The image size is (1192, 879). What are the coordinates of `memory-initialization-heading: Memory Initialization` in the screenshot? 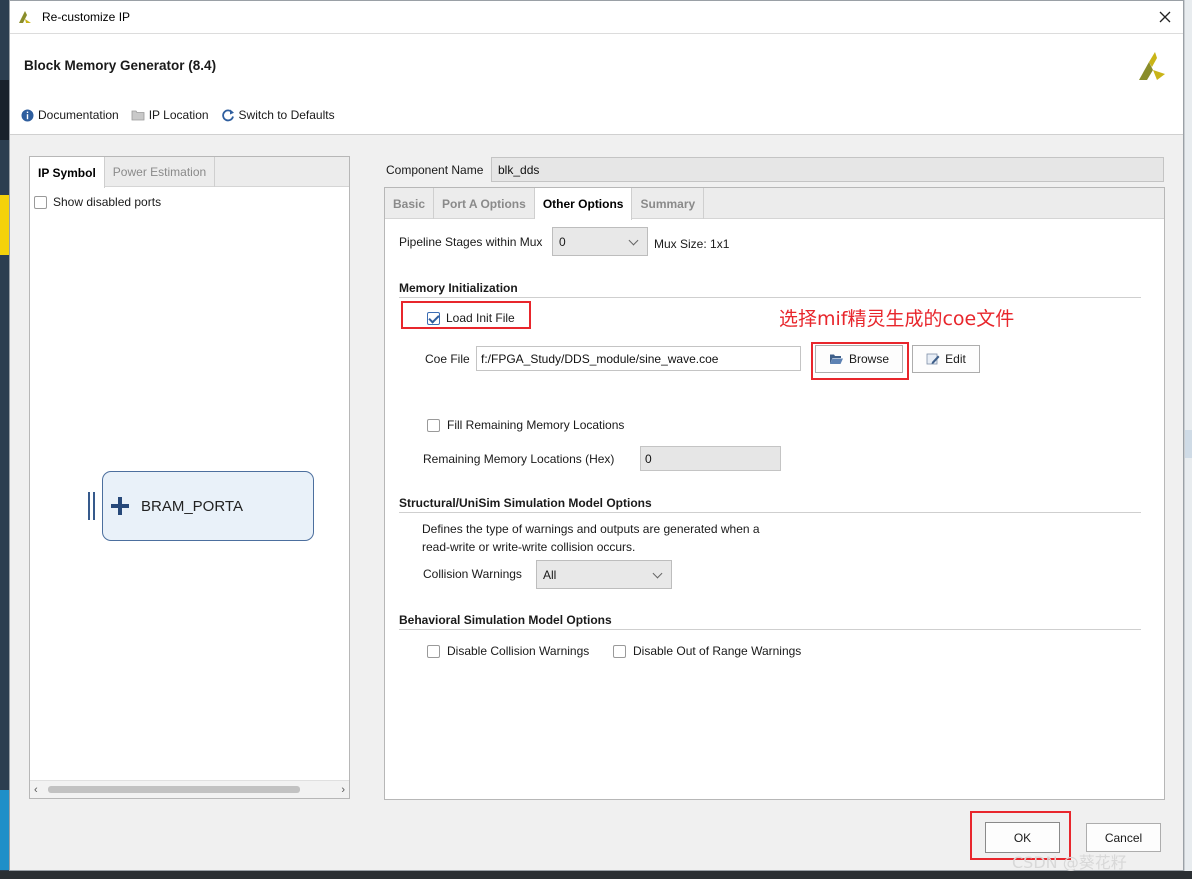 It's located at (458, 288).